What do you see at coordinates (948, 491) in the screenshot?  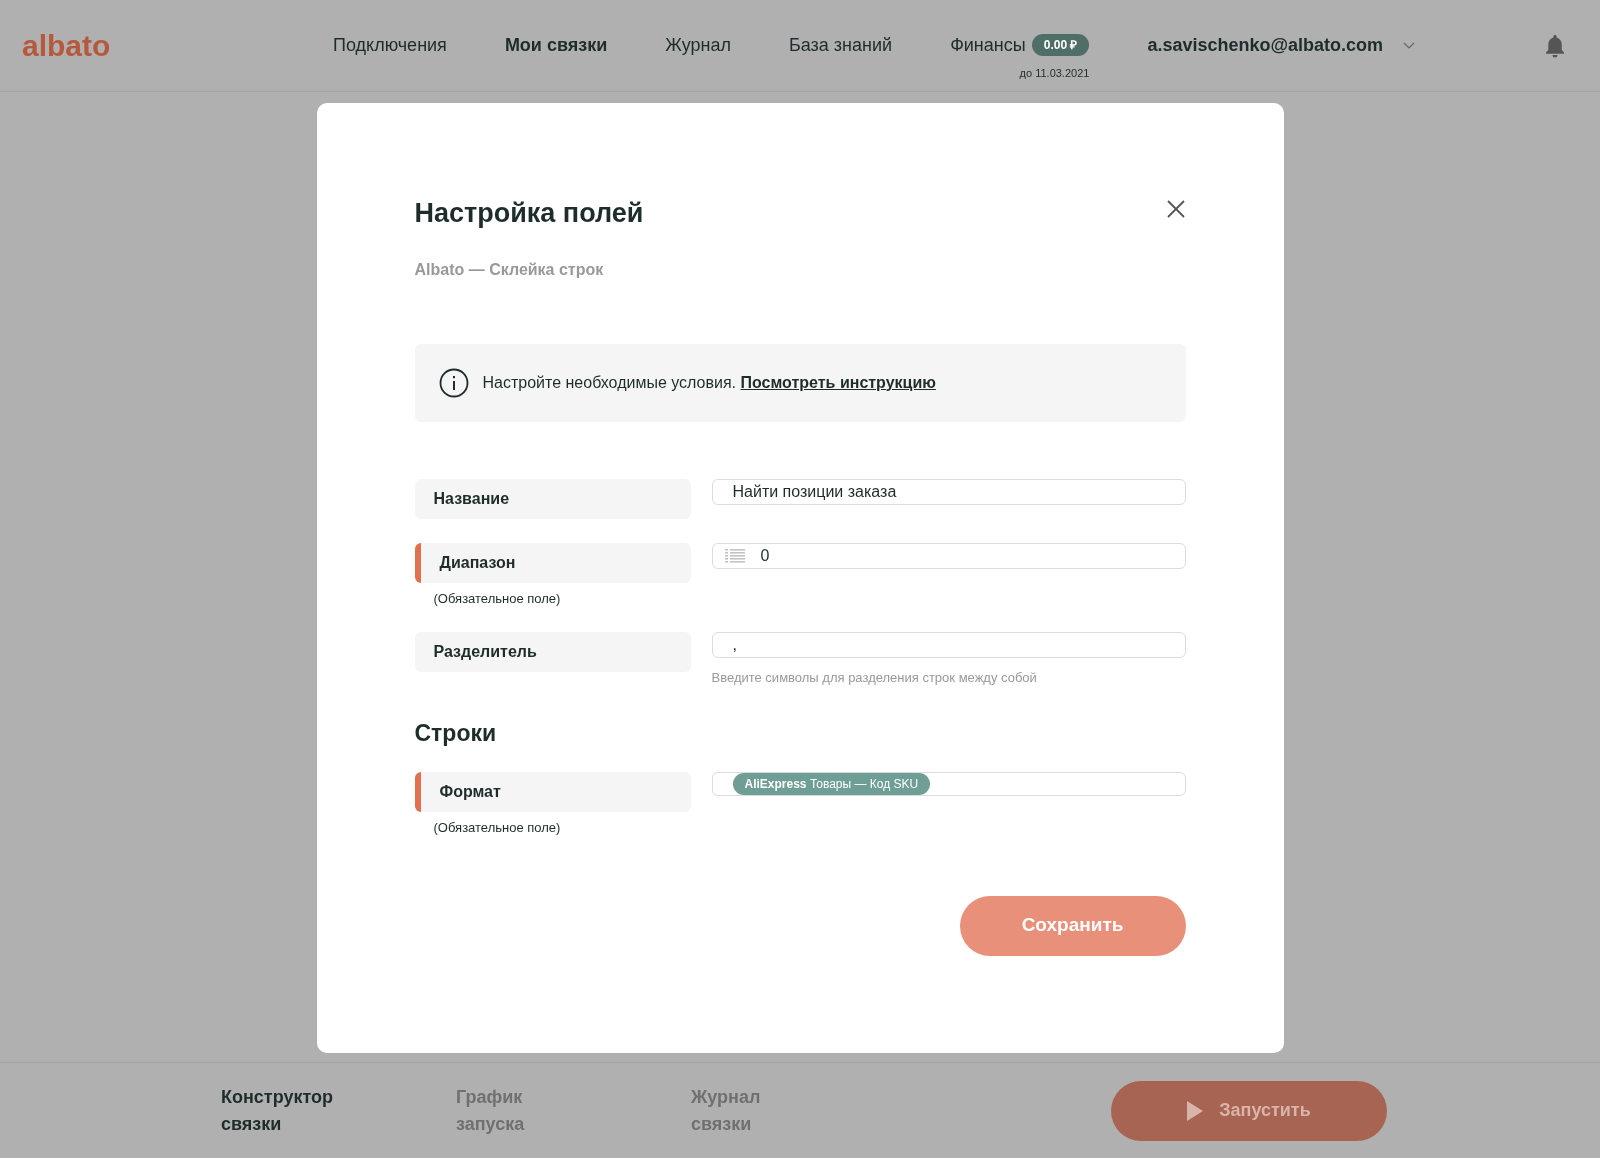 I see `input-field: Найти позиции заказа` at bounding box center [948, 491].